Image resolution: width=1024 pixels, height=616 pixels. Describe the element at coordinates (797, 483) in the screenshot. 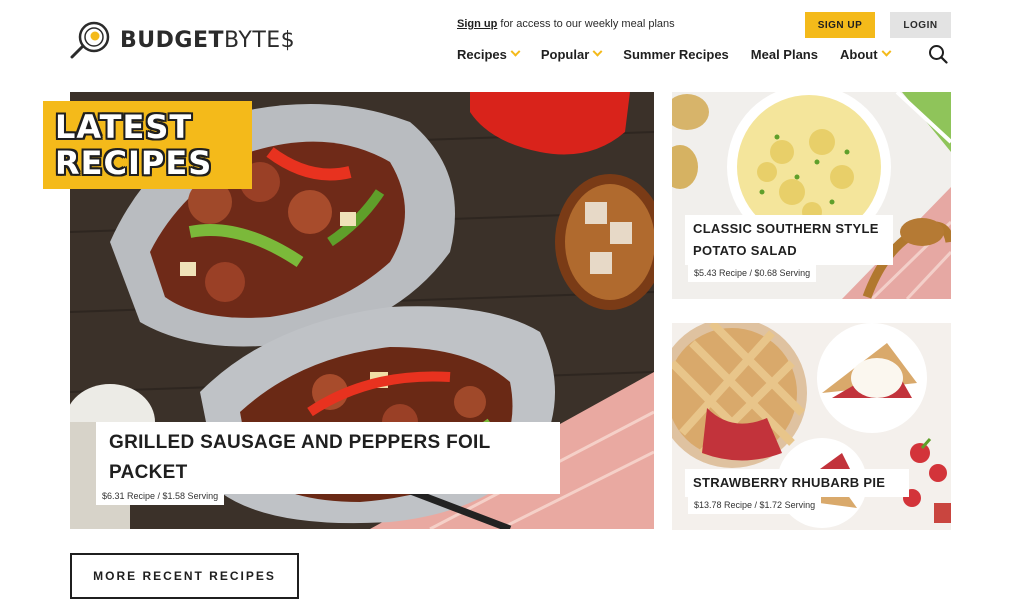

I see `strawberry-pie-title: STRAWBERRY RHUBARB PIE` at that location.